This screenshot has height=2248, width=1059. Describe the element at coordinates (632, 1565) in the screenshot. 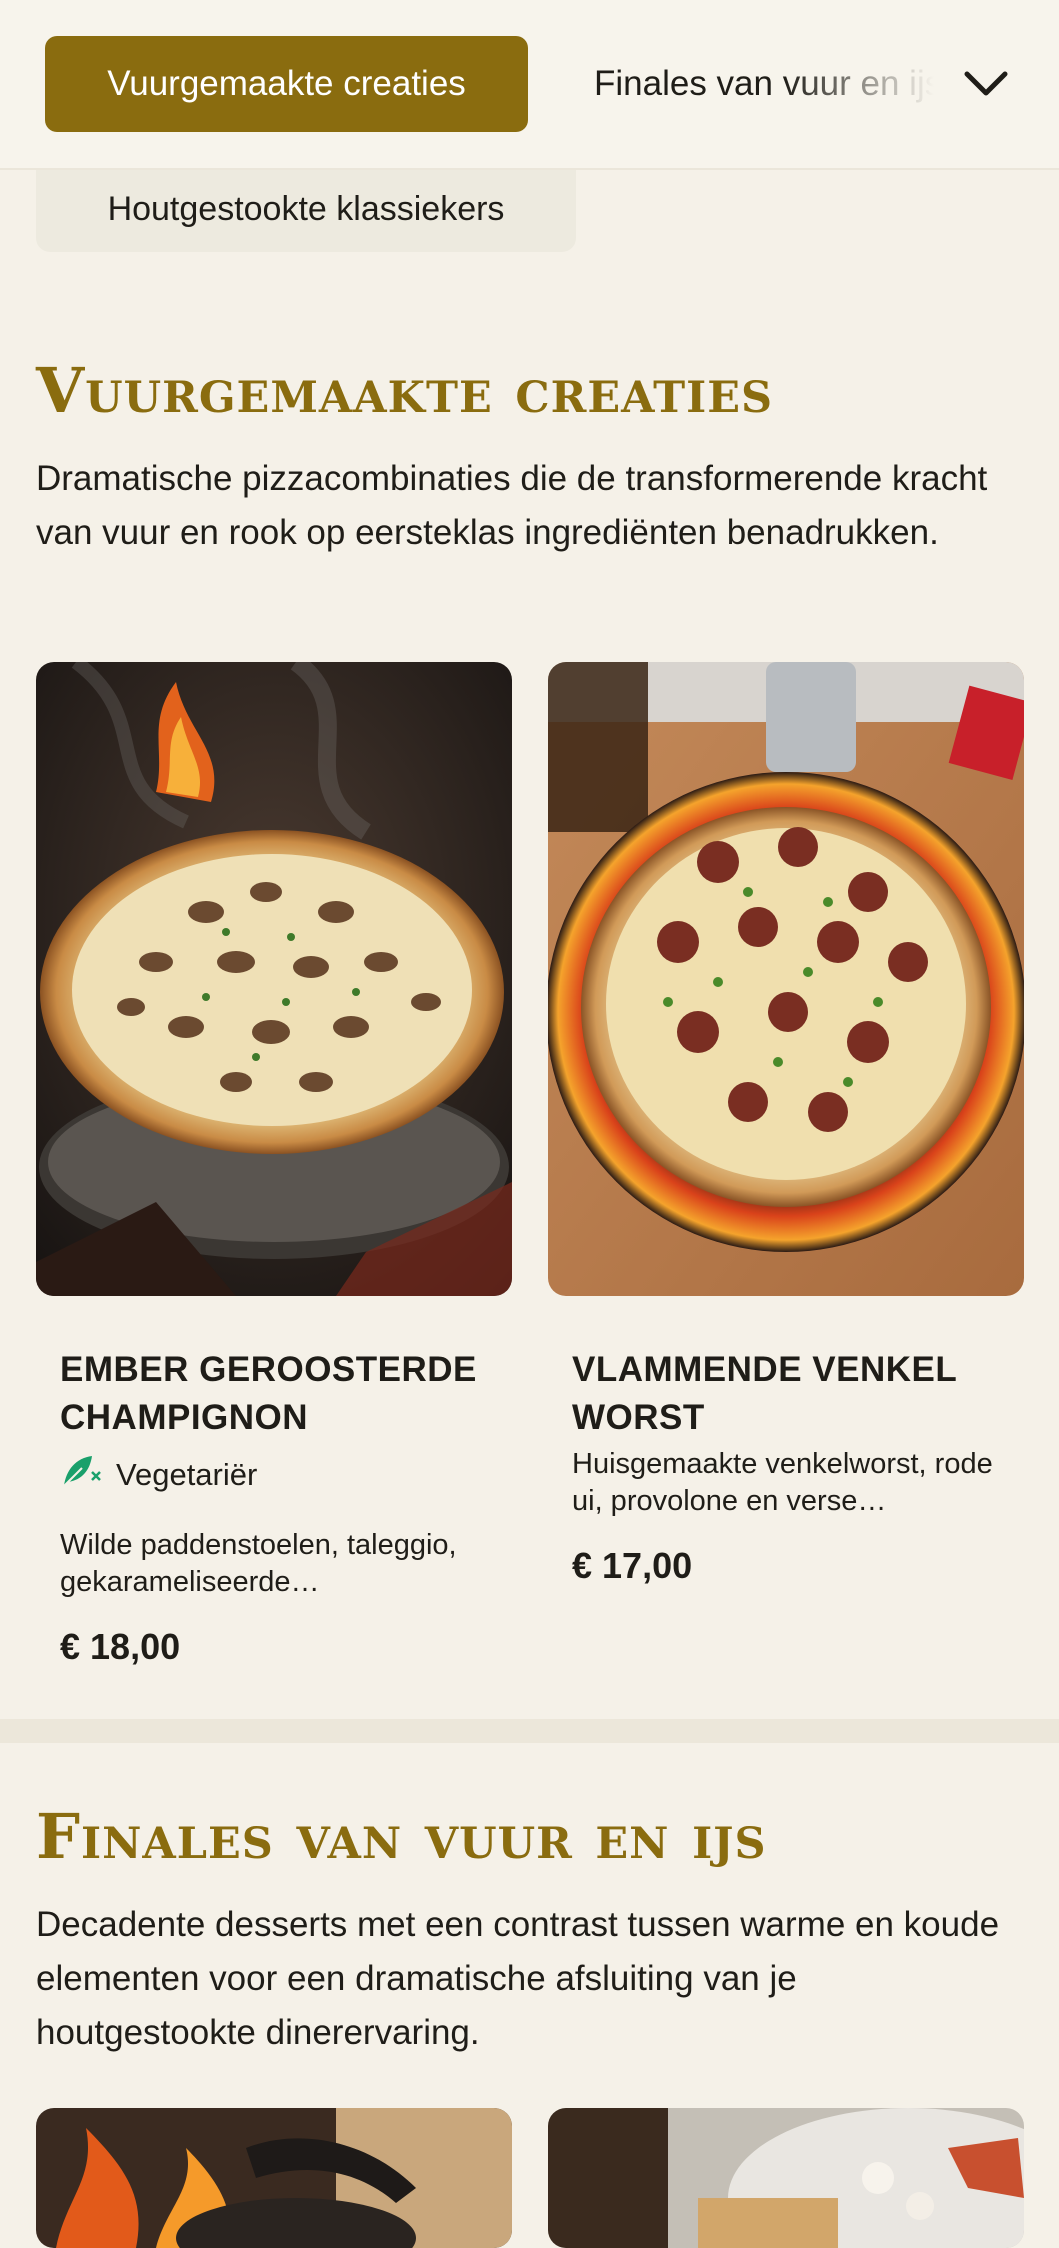

I see `item-price: € 17,00` at that location.